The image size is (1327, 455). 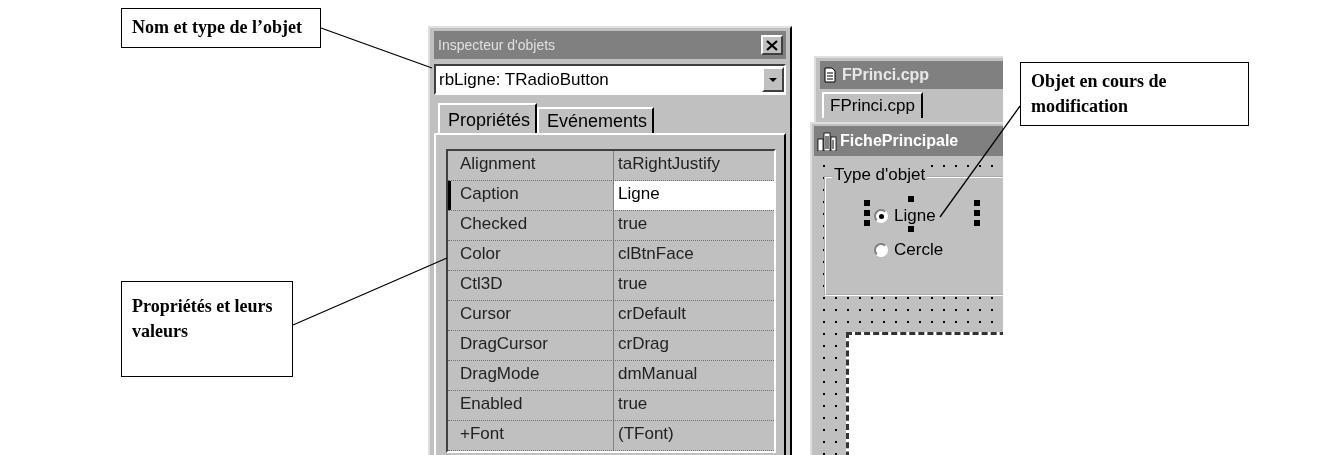 I want to click on tab: Evénements, so click(x=596, y=120).